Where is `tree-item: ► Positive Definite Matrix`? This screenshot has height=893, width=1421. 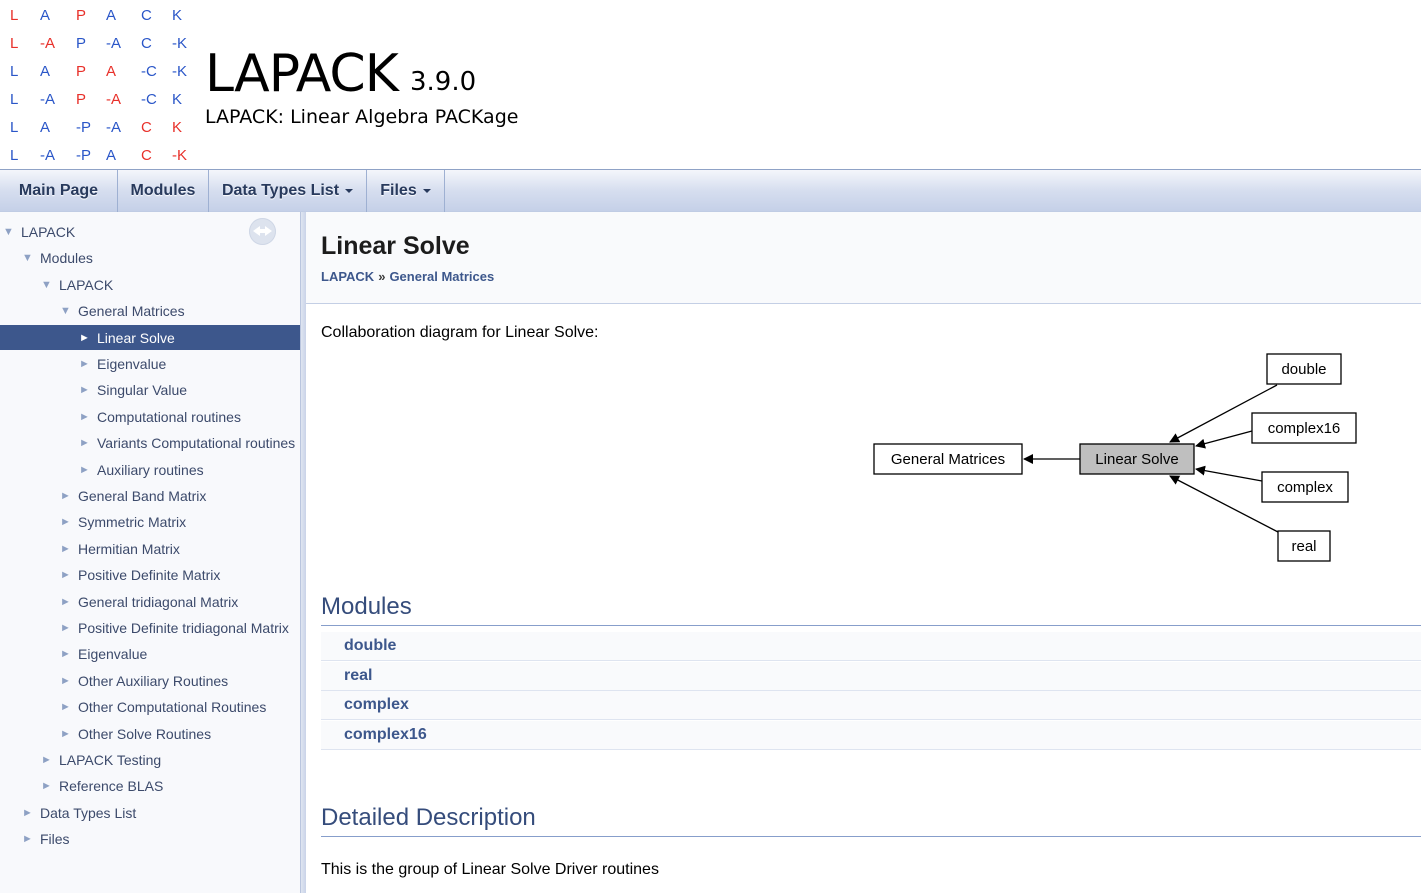
tree-item: ► Positive Definite Matrix is located at coordinates (150, 575).